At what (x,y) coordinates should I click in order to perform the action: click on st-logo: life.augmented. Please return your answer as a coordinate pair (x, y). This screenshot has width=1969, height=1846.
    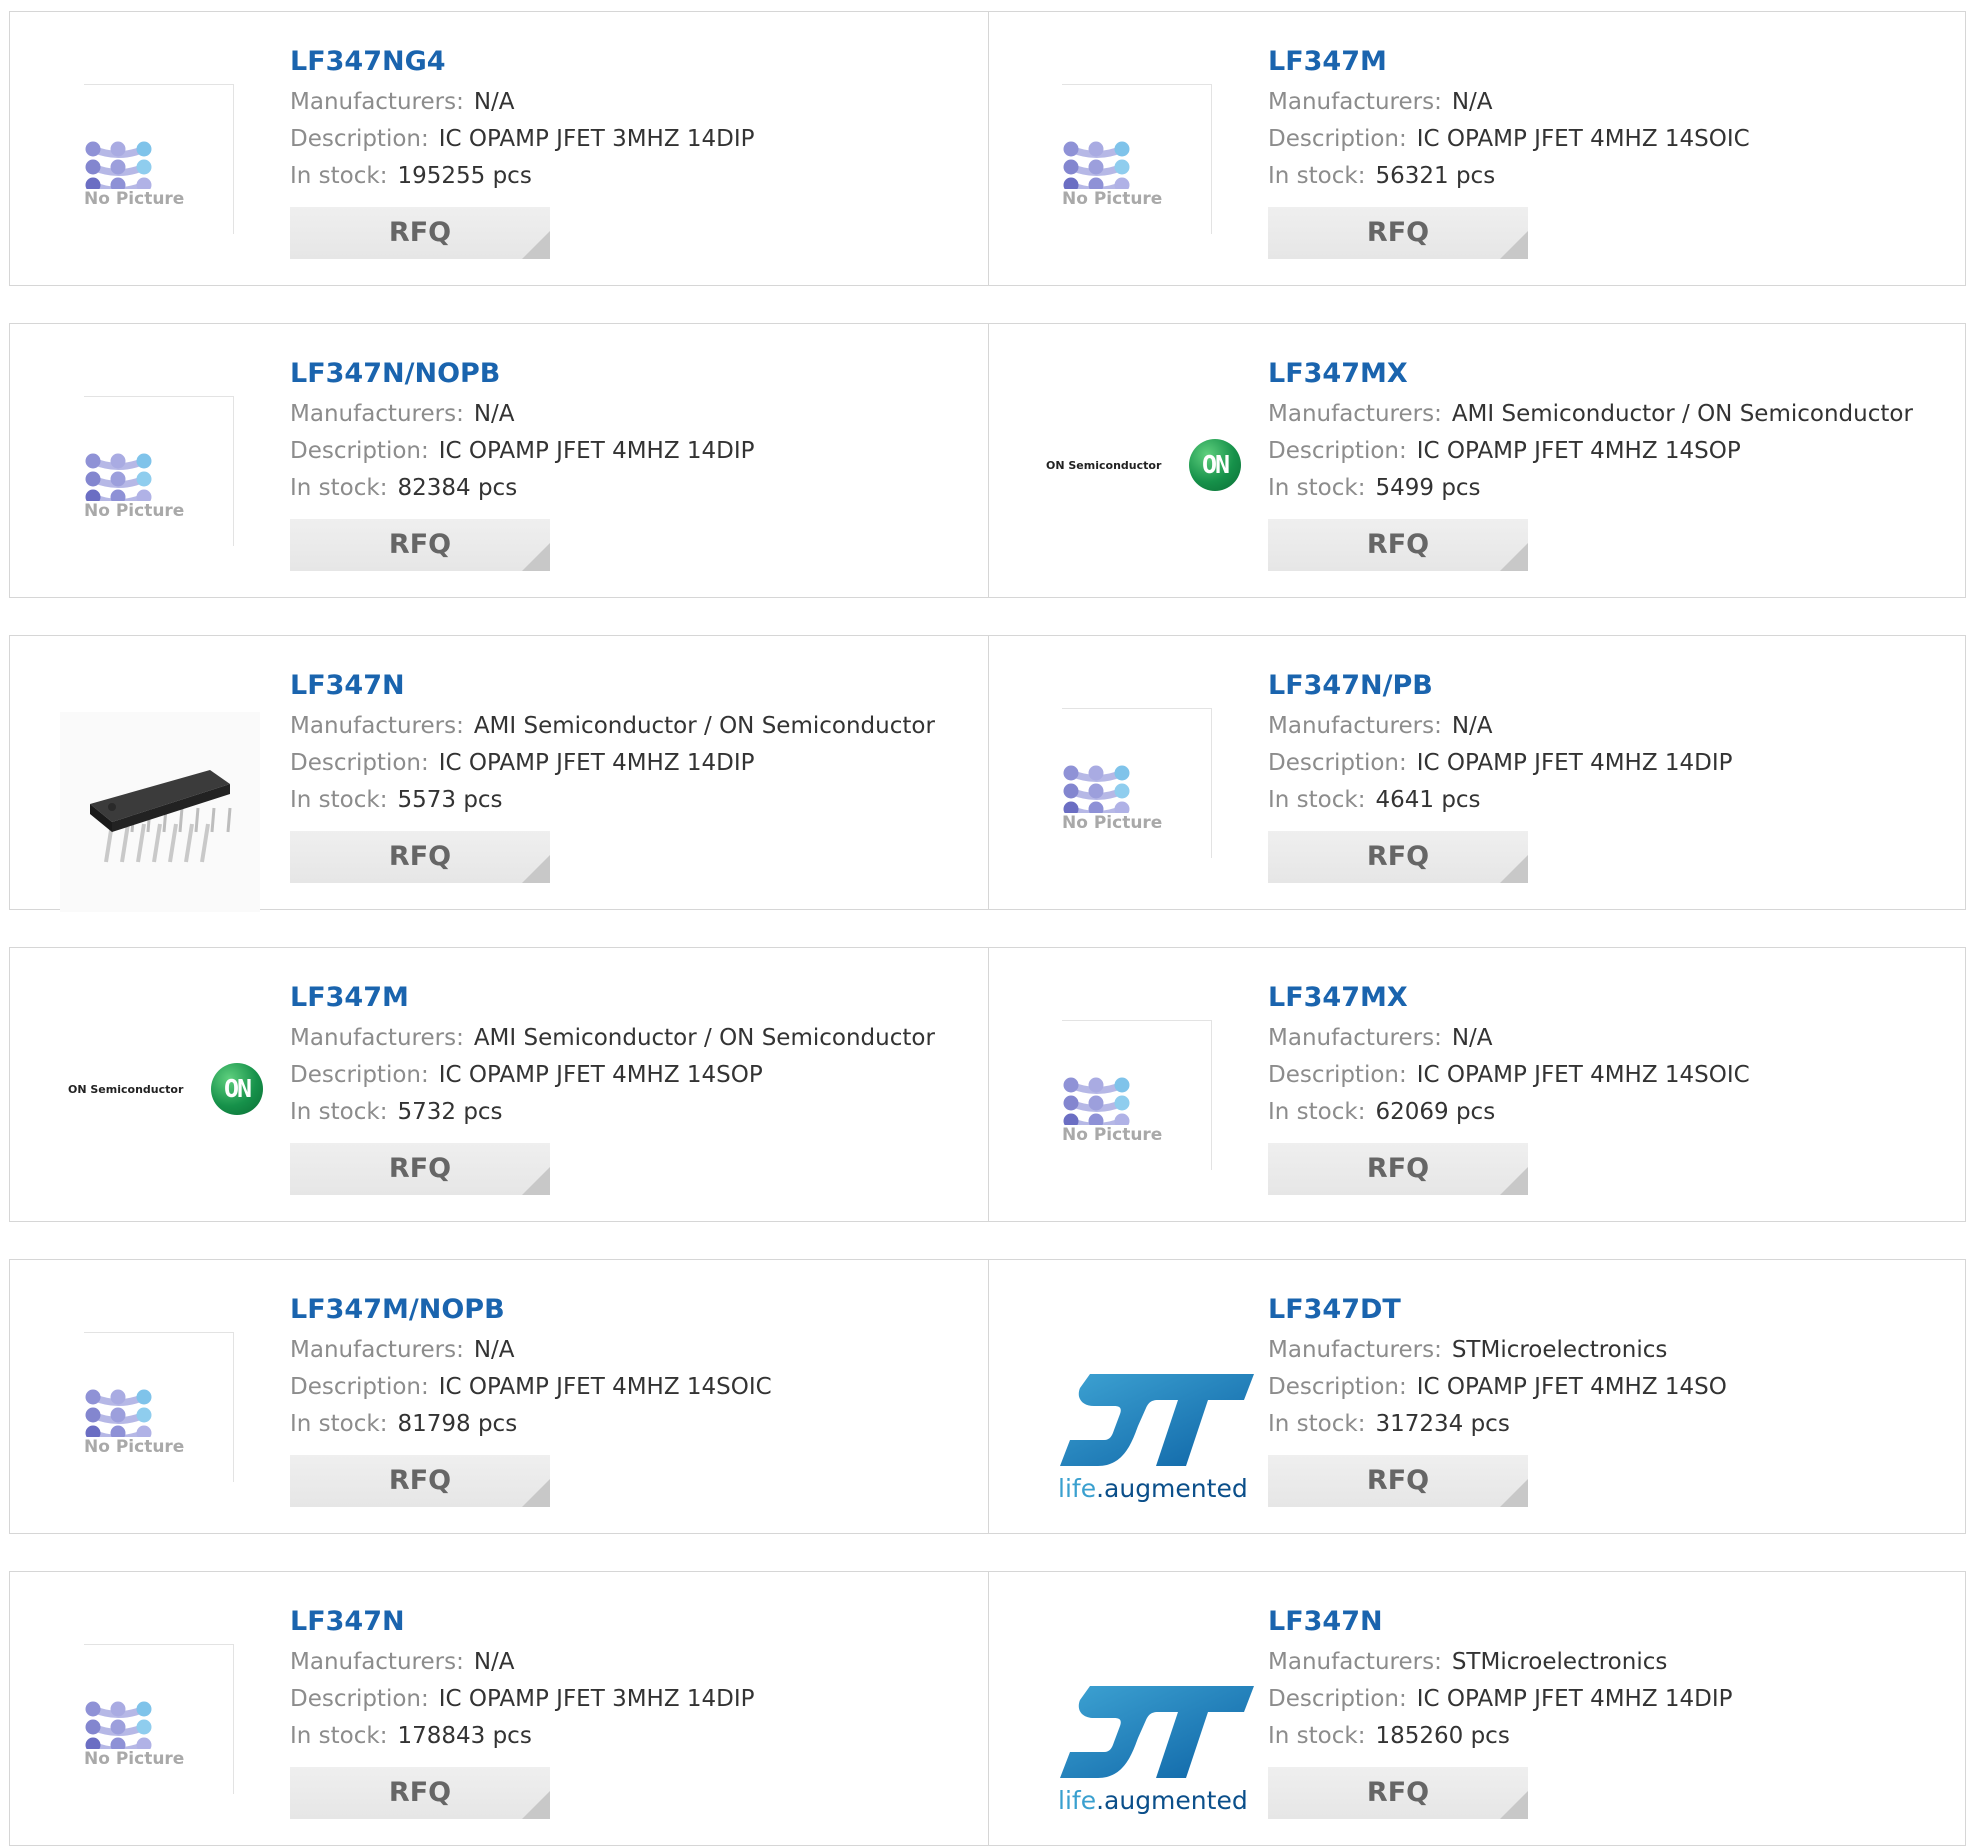
    Looking at the image, I should click on (1158, 1755).